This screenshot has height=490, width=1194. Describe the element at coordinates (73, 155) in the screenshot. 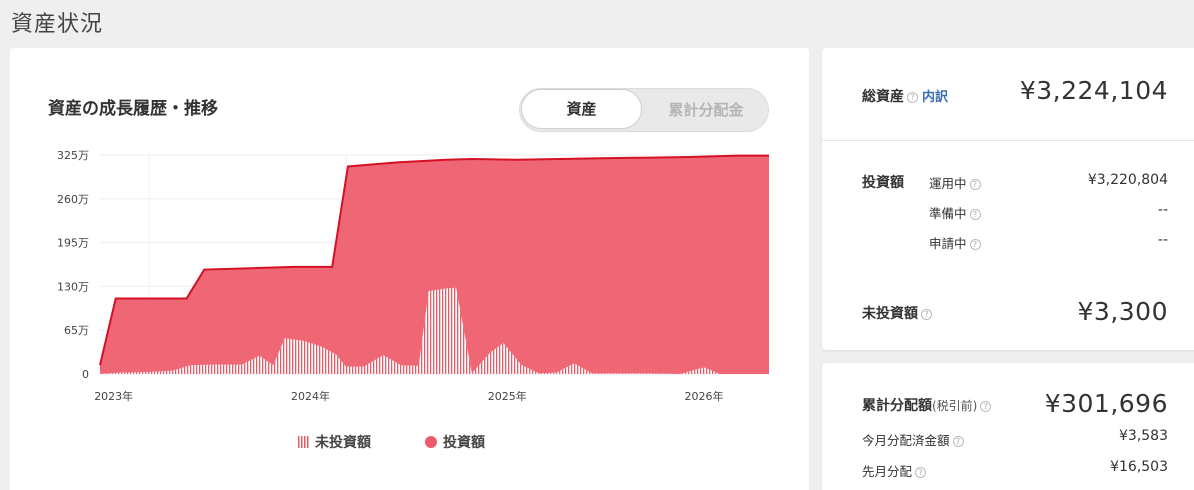

I see `y-tick-label: 325万` at that location.